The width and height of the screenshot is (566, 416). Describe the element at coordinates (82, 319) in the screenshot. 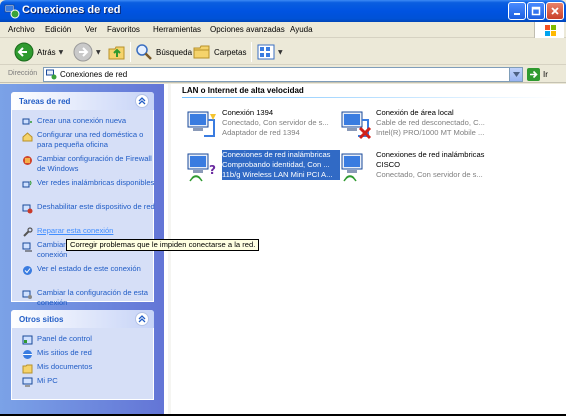

I see `other-places-header: Otros sitios` at that location.